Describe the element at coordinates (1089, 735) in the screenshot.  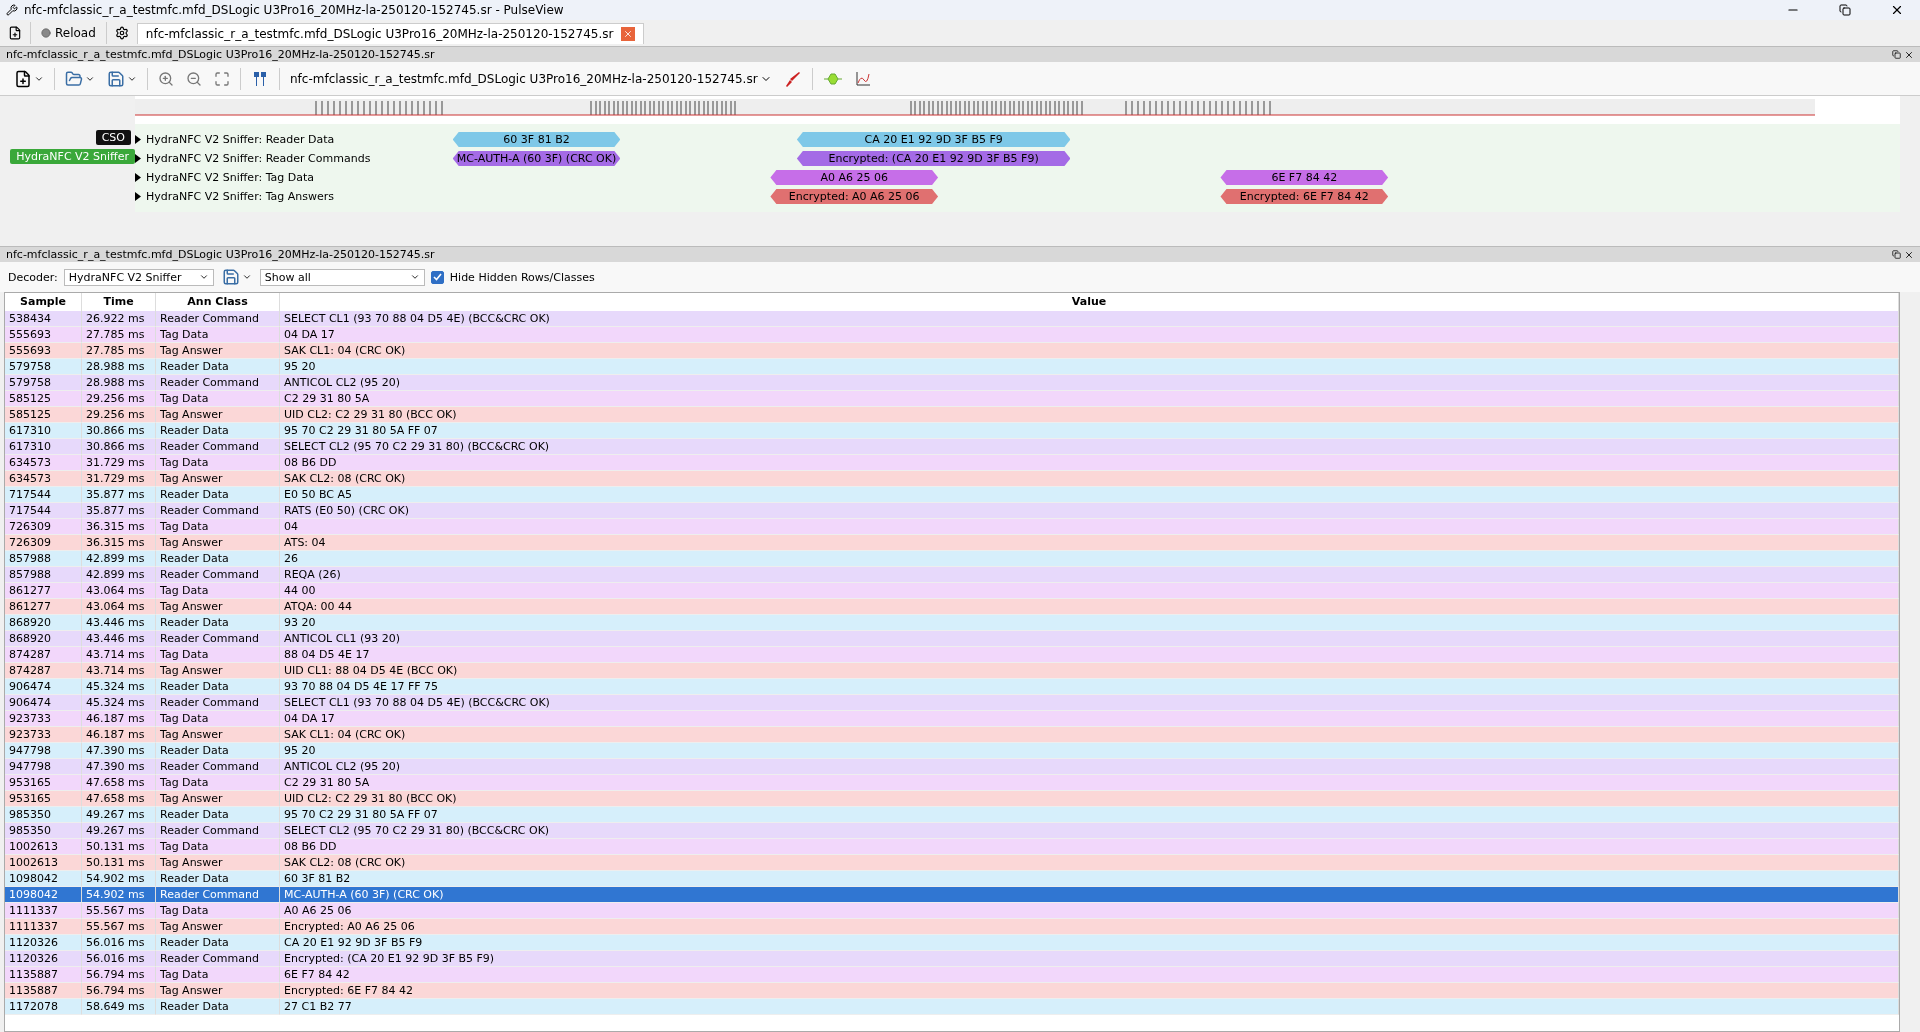
I see `table-cell: SAK CL1: 04 (CRC OK)` at that location.